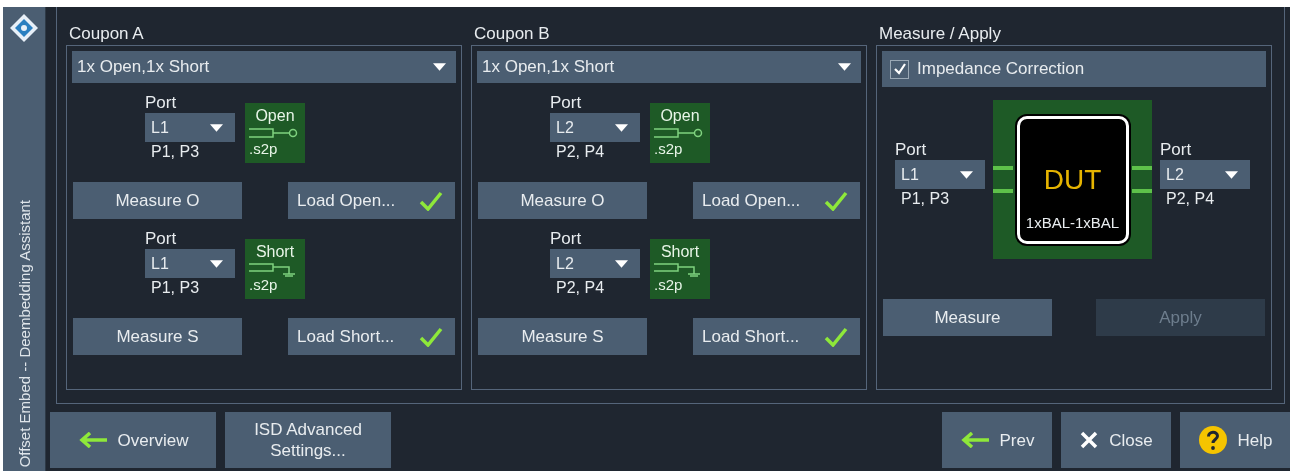 The image size is (1296, 471). What do you see at coordinates (1212, 440) in the screenshot?
I see `help-icon` at bounding box center [1212, 440].